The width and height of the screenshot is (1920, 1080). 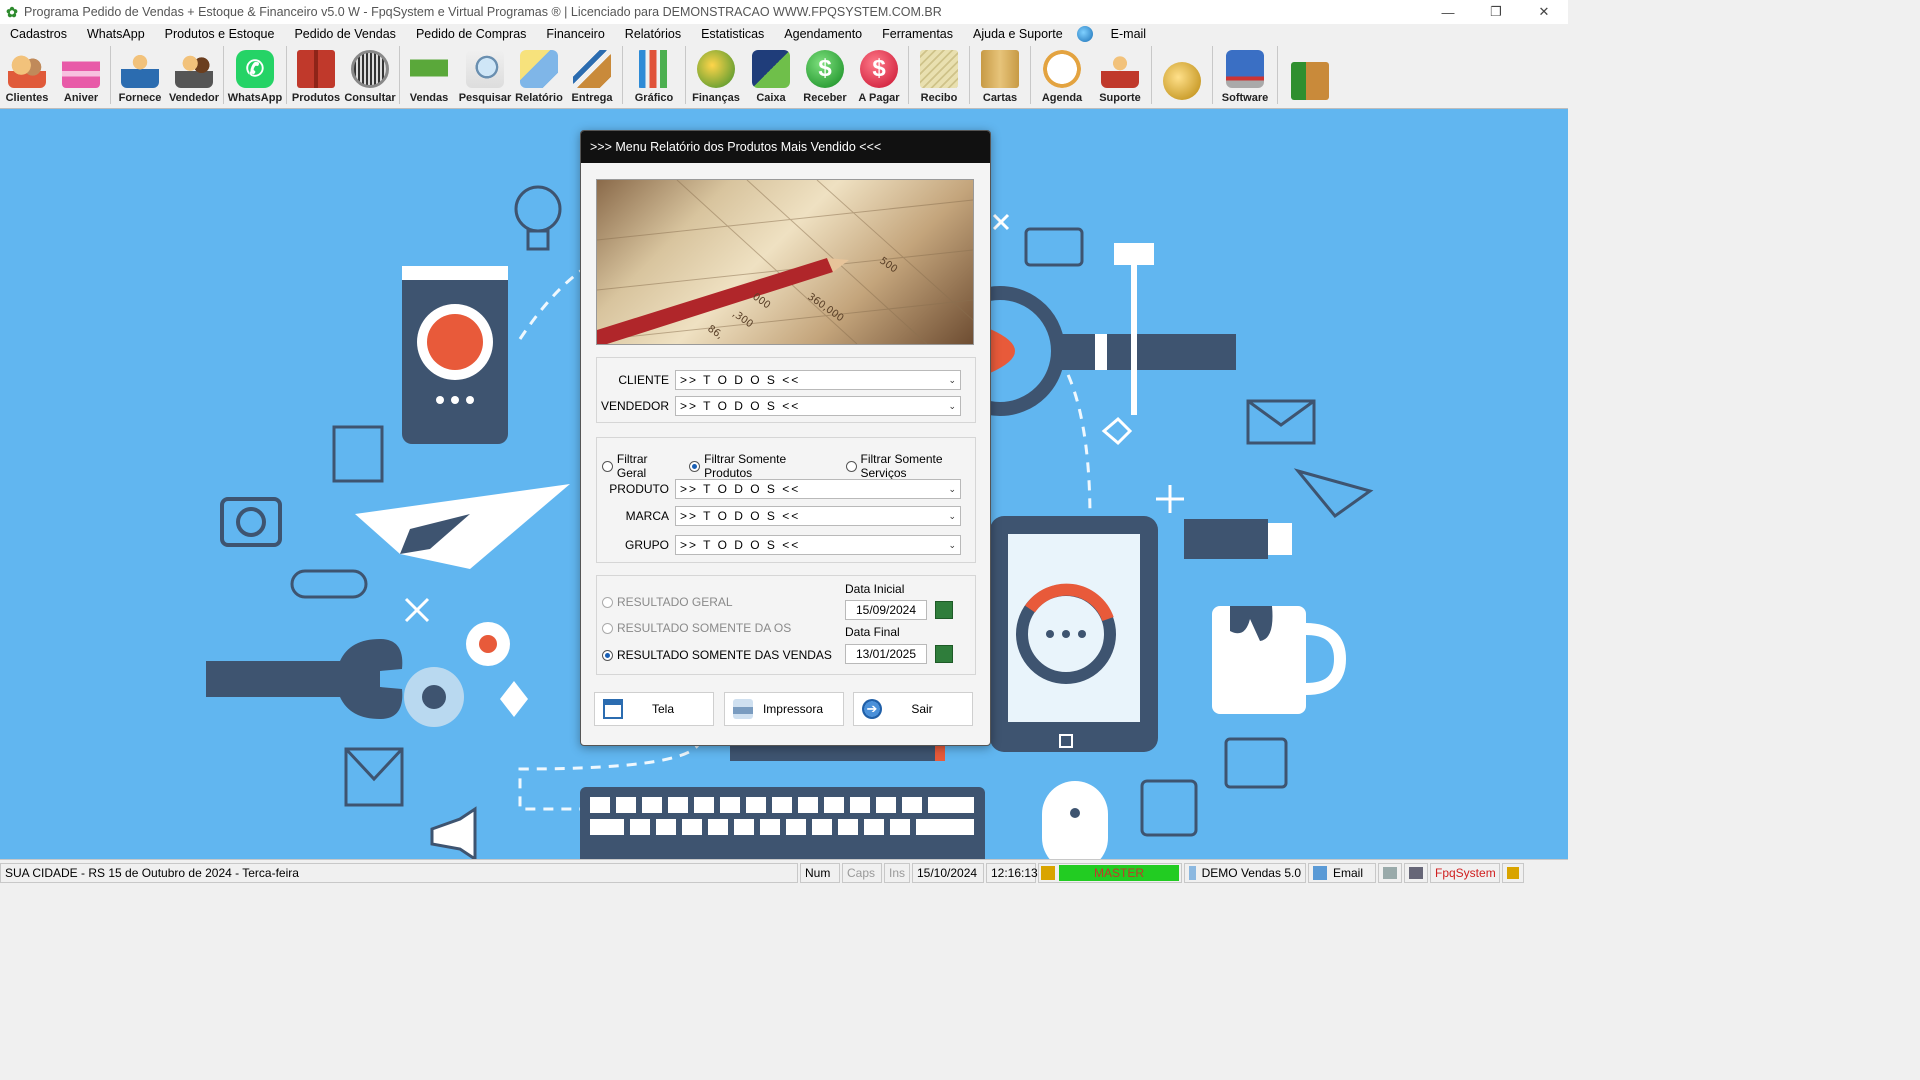 I want to click on dollar-green-icon: $, so click(x=825, y=69).